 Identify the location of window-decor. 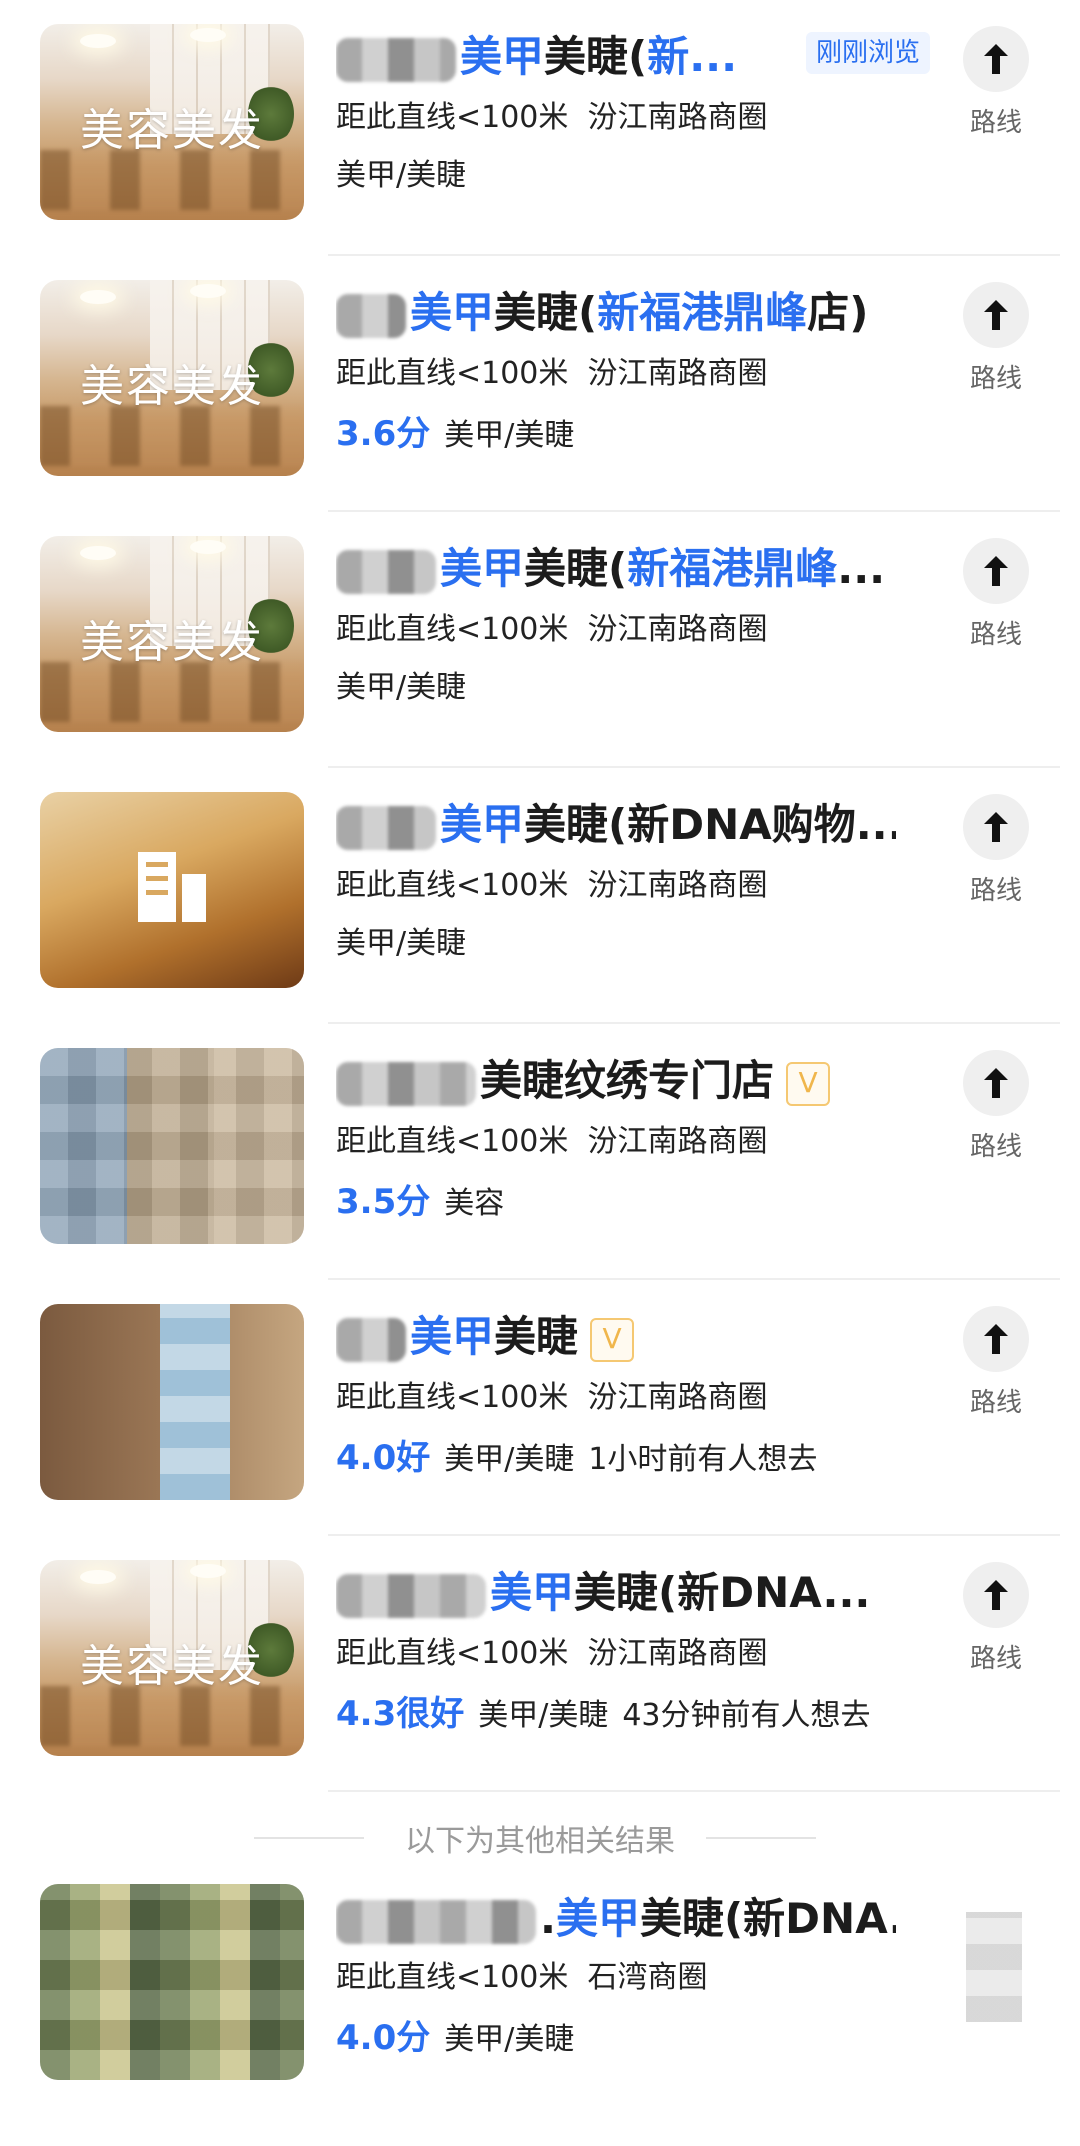
(195, 1402).